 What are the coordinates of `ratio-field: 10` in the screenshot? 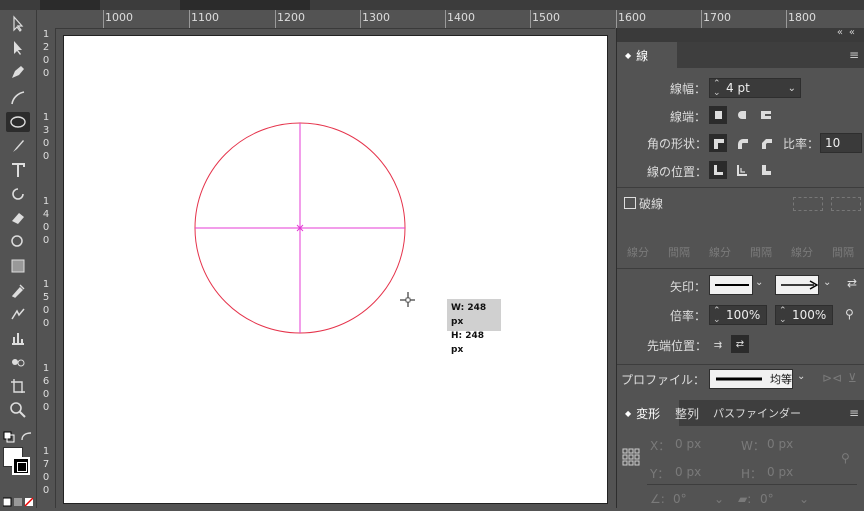 It's located at (841, 143).